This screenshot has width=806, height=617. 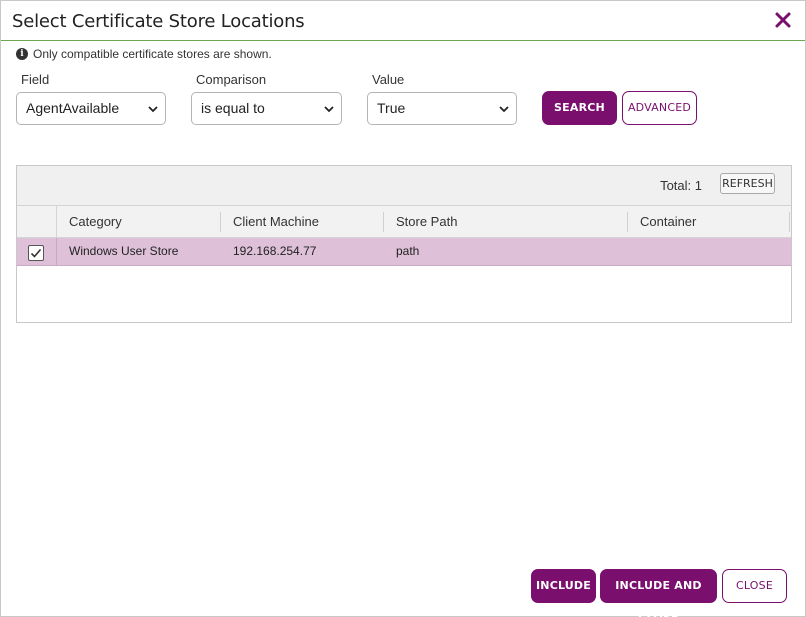 I want to click on include-button: INCLUDE, so click(x=563, y=586).